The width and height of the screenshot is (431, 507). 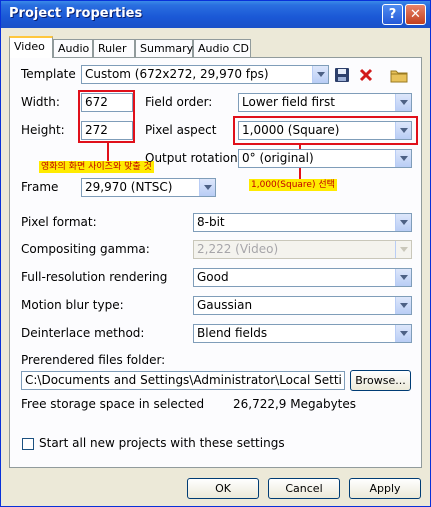 What do you see at coordinates (164, 48) in the screenshot?
I see `tab-summary: Summary` at bounding box center [164, 48].